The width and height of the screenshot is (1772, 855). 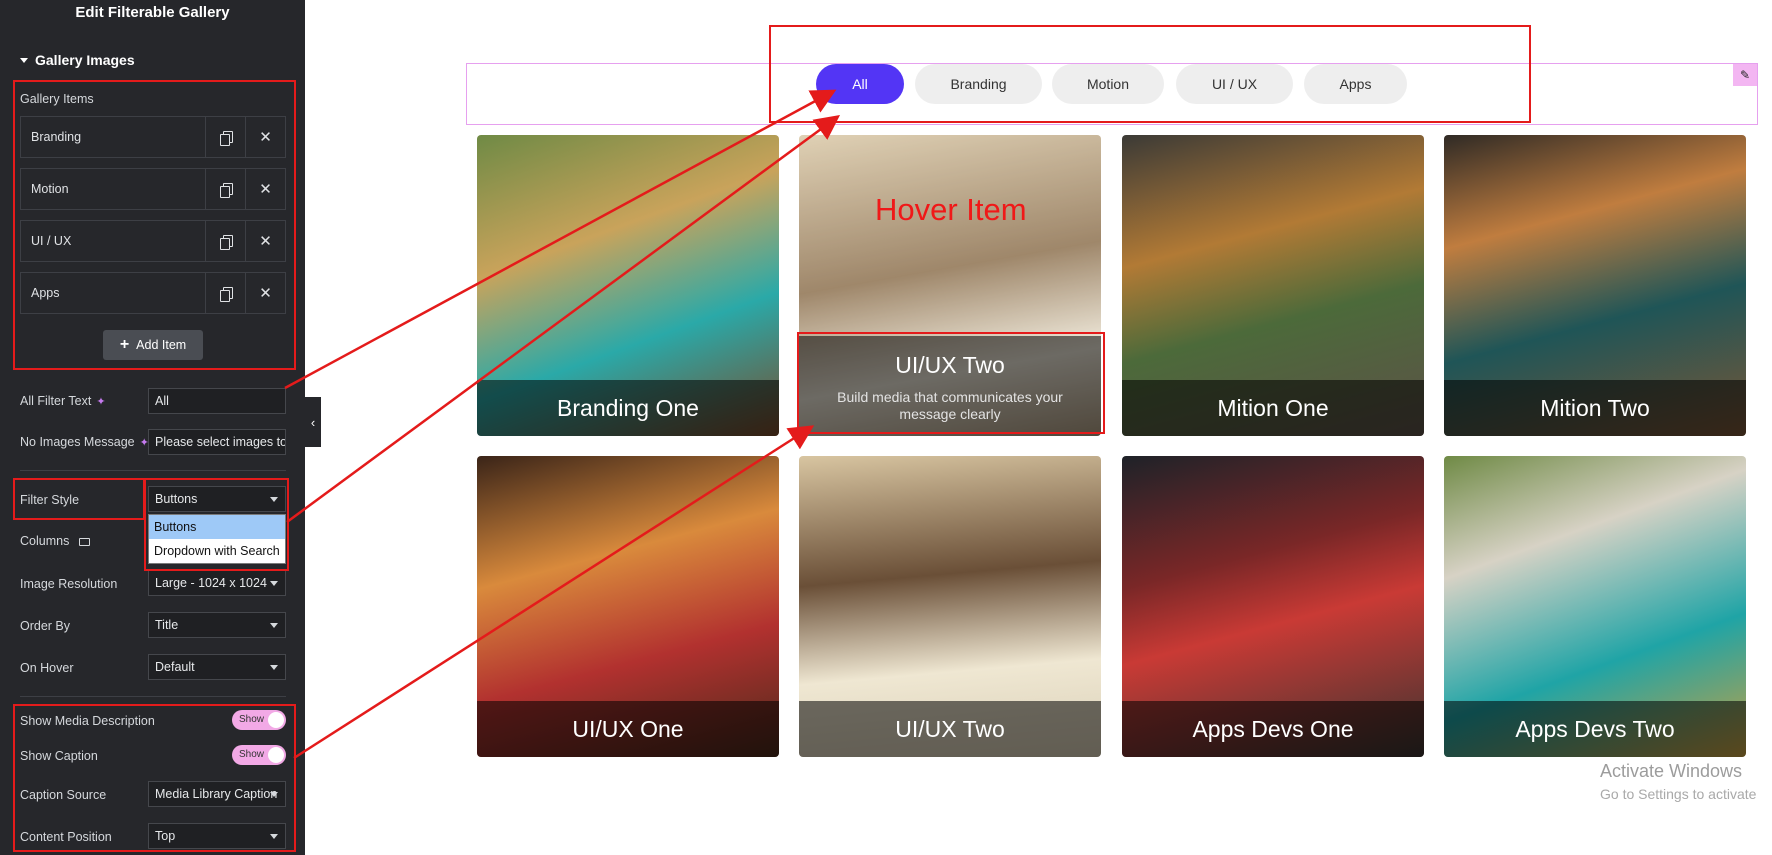 What do you see at coordinates (554, 592) in the screenshot?
I see `arrow-to-hover-caption` at bounding box center [554, 592].